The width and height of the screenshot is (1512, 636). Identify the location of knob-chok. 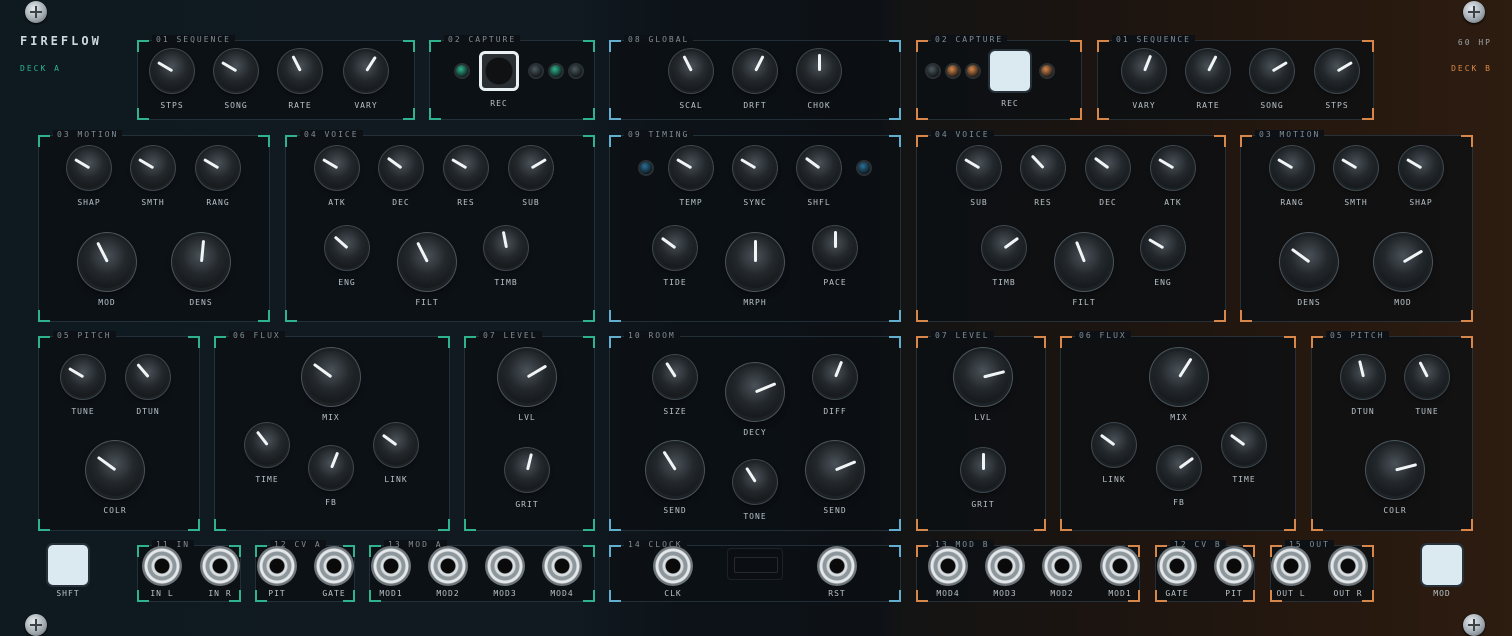
(819, 71).